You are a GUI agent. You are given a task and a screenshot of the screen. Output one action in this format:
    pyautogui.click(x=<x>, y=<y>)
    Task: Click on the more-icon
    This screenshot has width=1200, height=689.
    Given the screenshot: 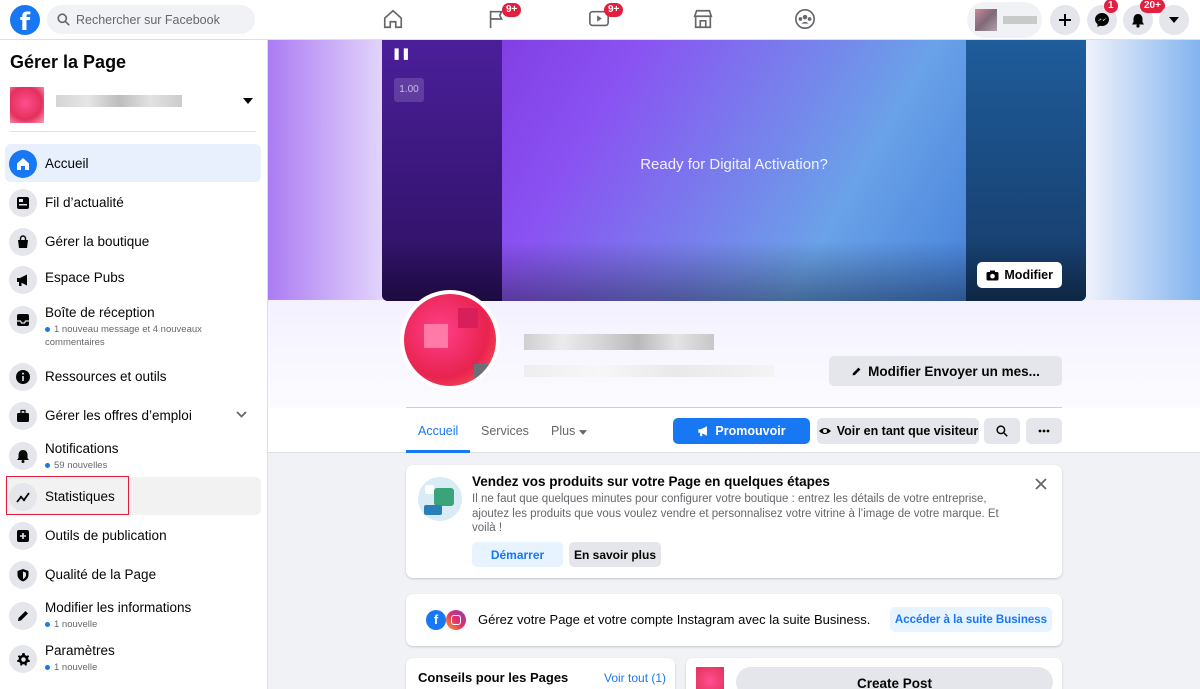 What is the action you would take?
    pyautogui.click(x=1044, y=431)
    